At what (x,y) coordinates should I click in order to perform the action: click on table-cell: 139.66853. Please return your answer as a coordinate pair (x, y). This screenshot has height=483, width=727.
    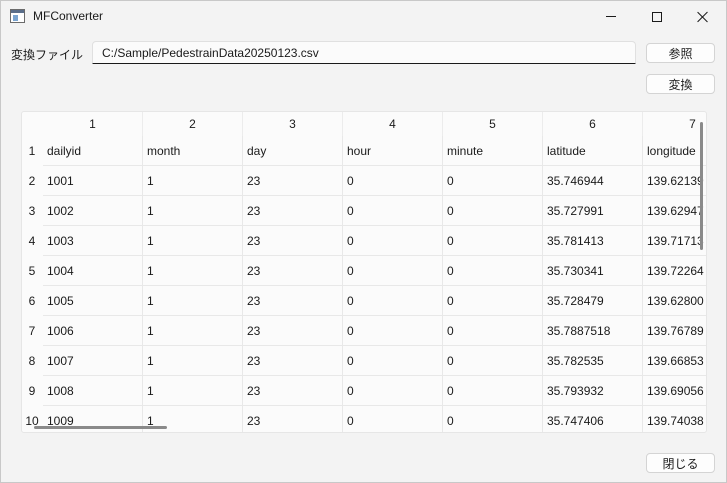
    Looking at the image, I should click on (674, 361).